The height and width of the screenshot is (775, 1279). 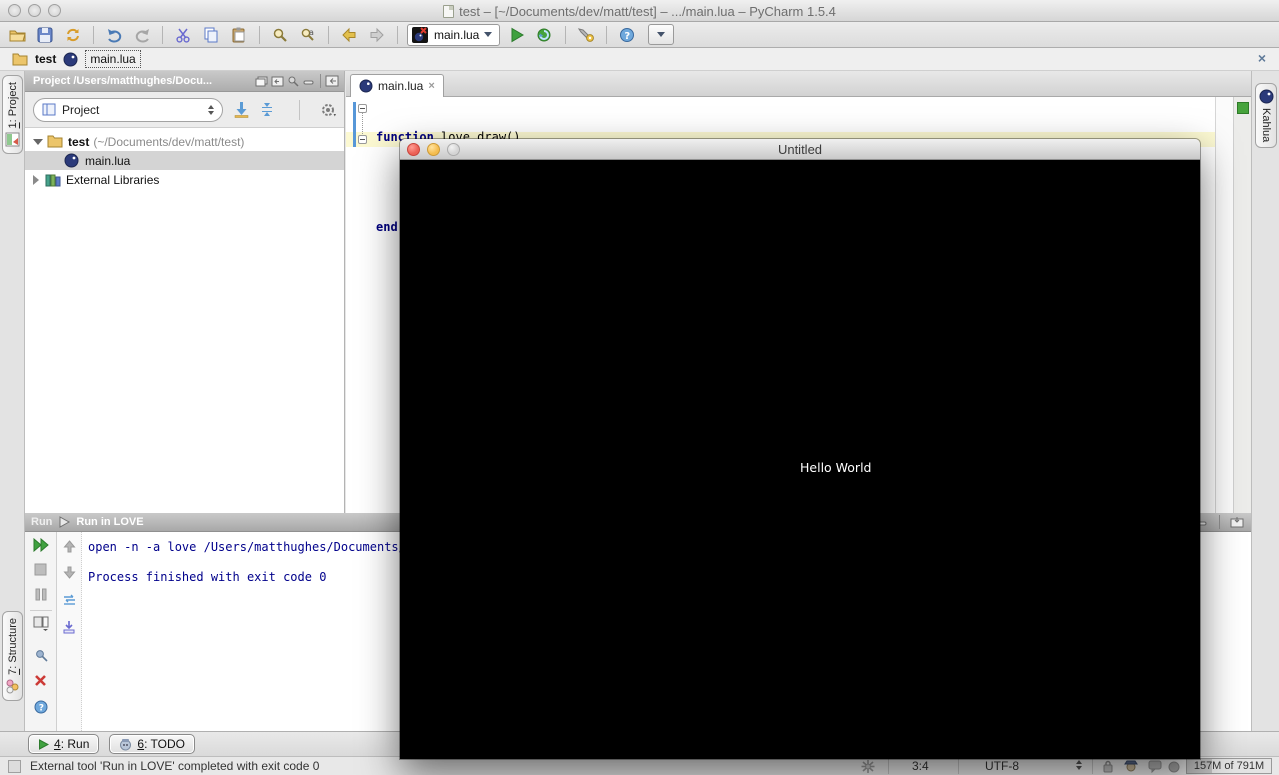 I want to click on editor-scrollbar, so click(x=1224, y=305).